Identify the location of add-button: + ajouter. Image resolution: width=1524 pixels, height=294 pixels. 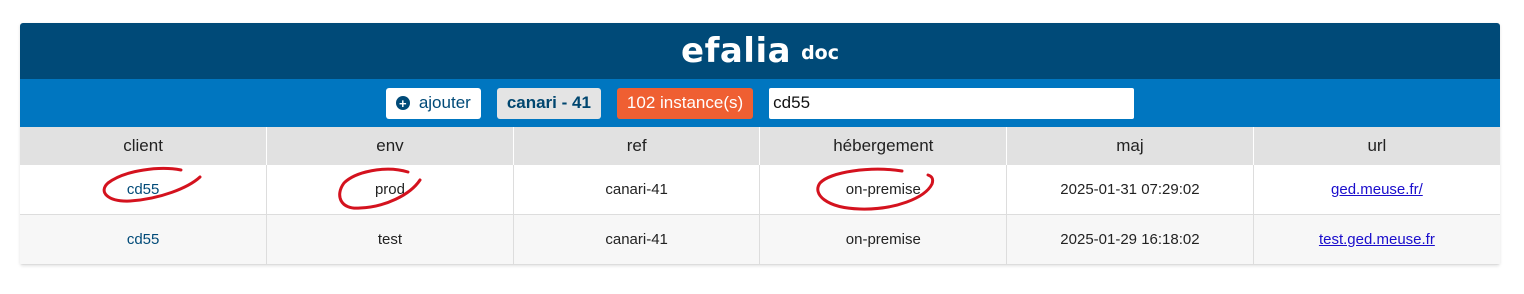
(433, 103).